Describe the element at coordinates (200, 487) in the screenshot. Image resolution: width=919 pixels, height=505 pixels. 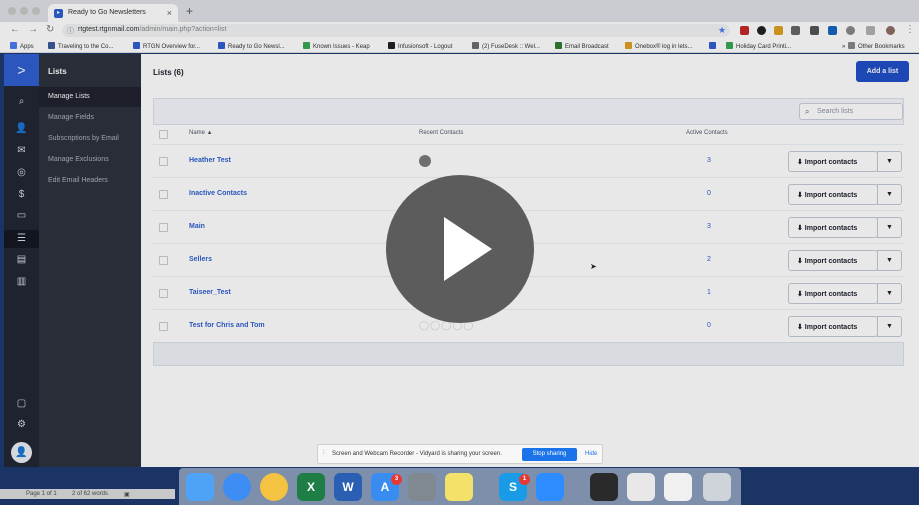
I see `finder-icon` at that location.